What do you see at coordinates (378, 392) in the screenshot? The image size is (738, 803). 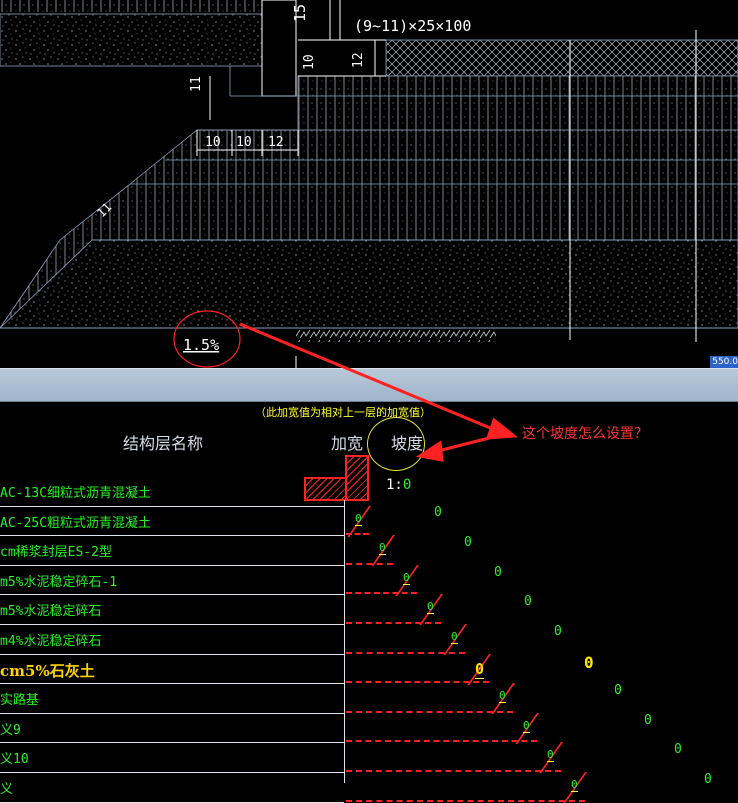 I see `annotation-arrows` at bounding box center [378, 392].